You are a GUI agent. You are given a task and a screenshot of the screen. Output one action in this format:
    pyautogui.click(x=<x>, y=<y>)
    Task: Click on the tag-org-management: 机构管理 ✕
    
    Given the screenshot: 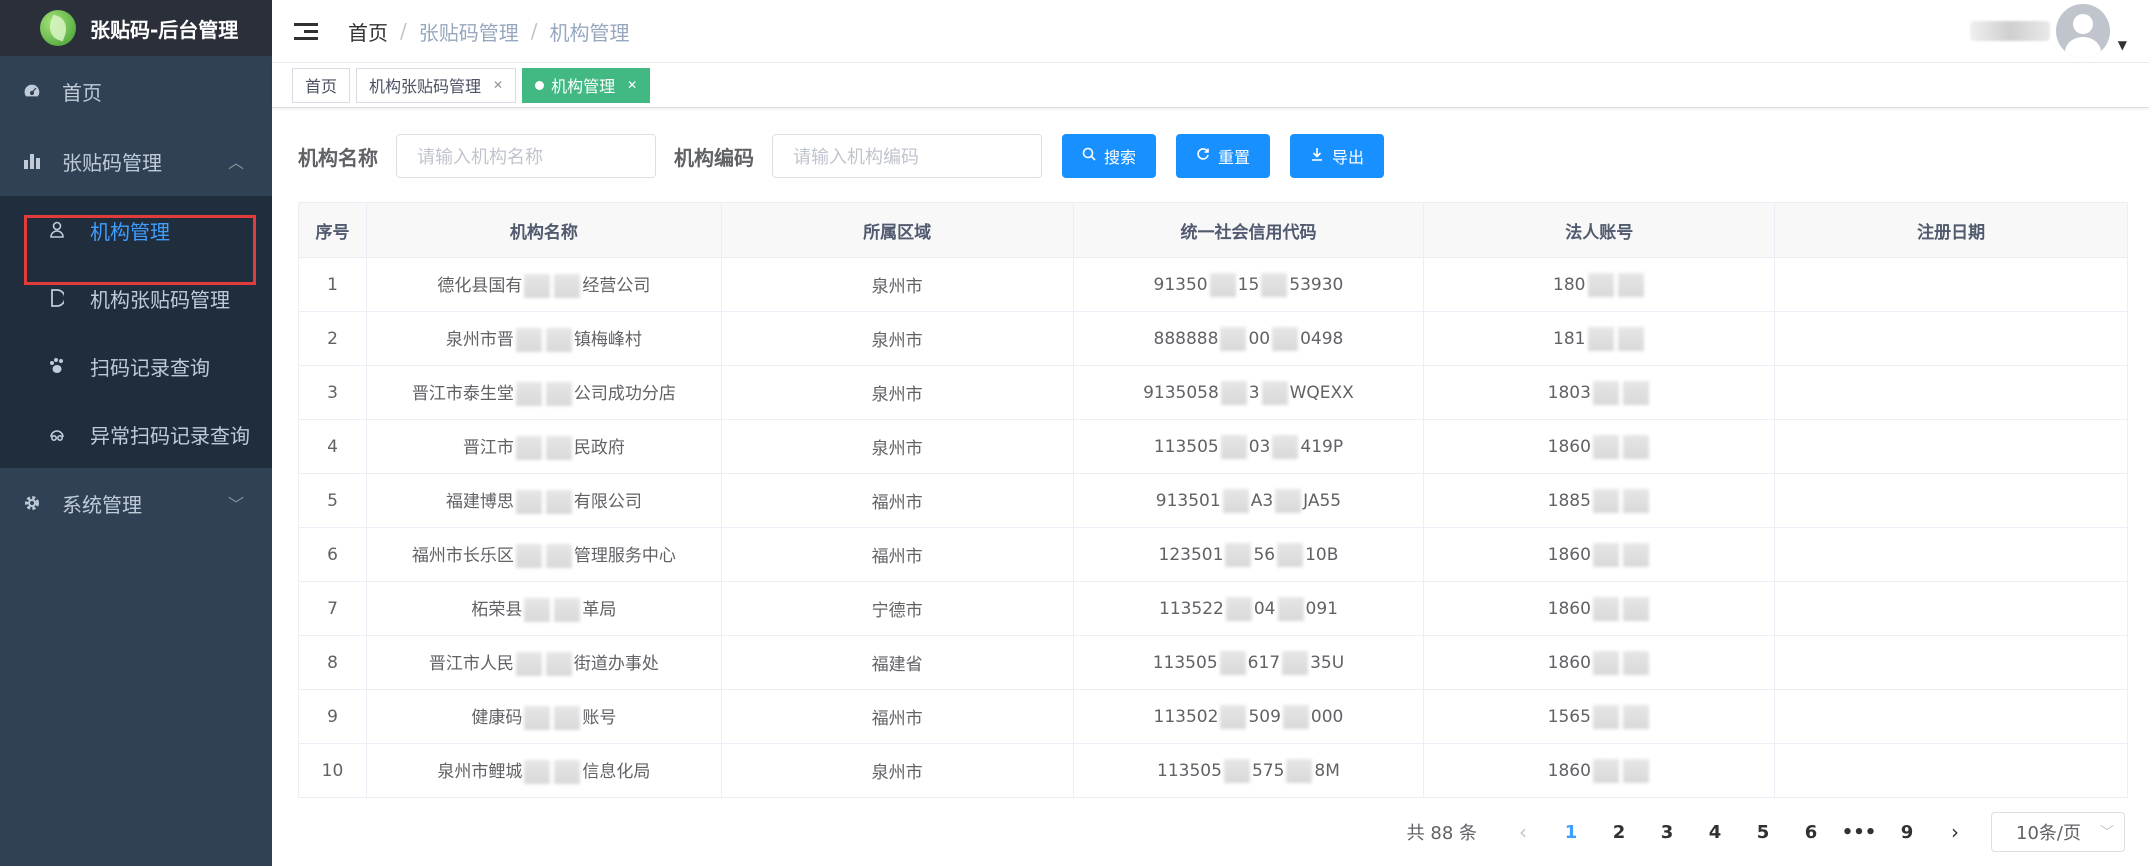 What is the action you would take?
    pyautogui.click(x=586, y=85)
    